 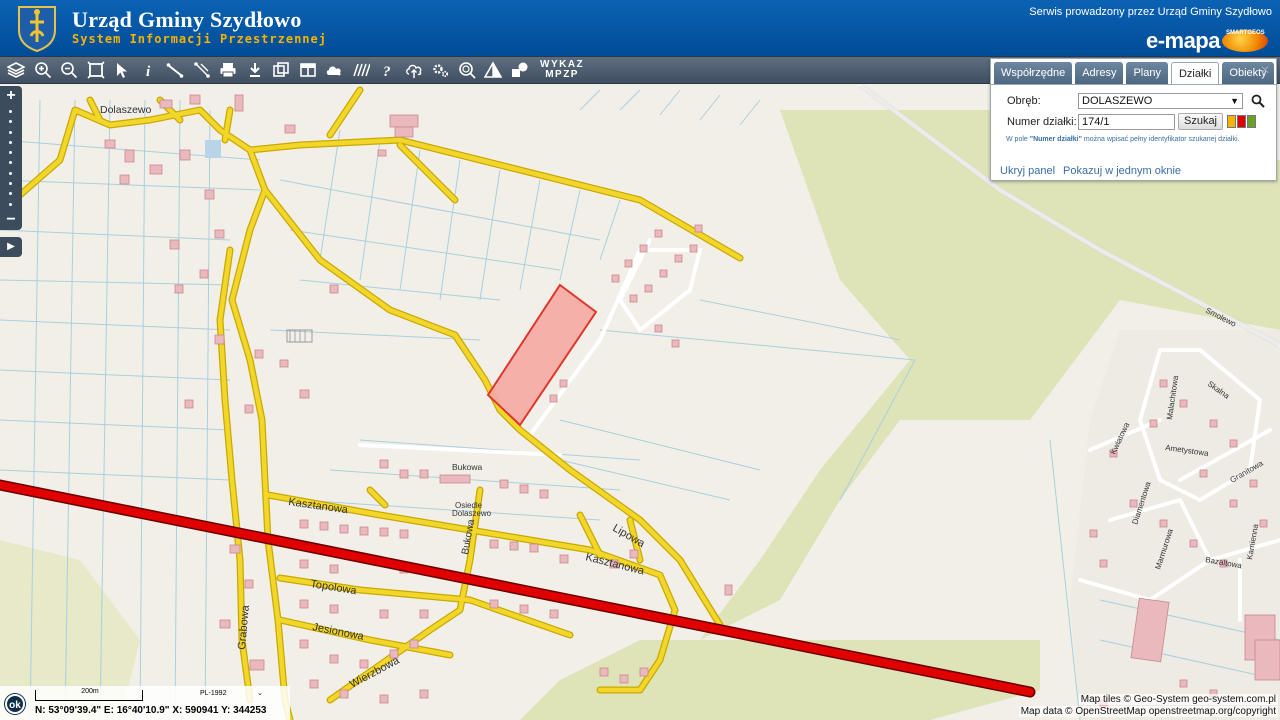 I want to click on wykaz-mpzp-button: WYKAZ MPZP, so click(x=562, y=70).